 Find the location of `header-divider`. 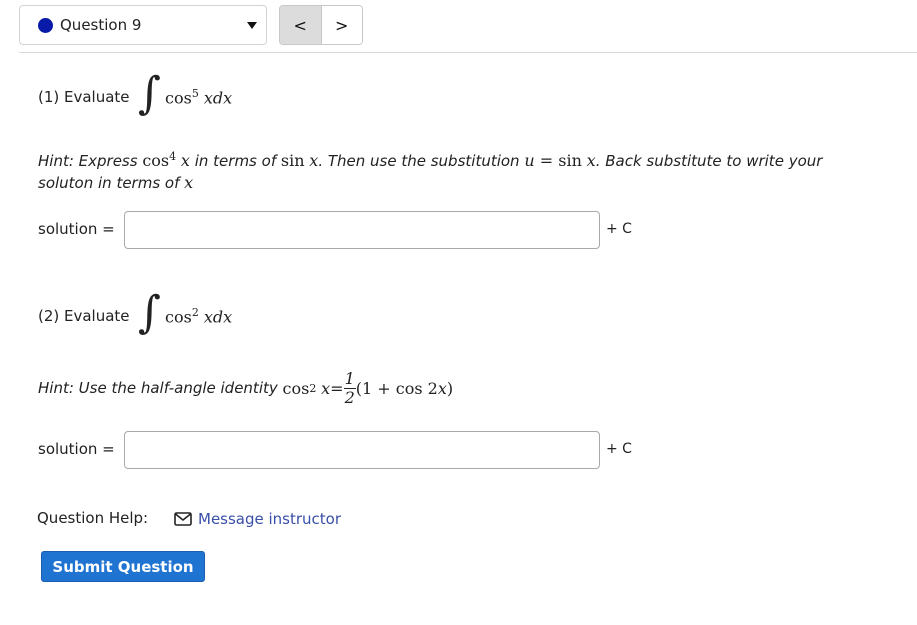

header-divider is located at coordinates (468, 52).